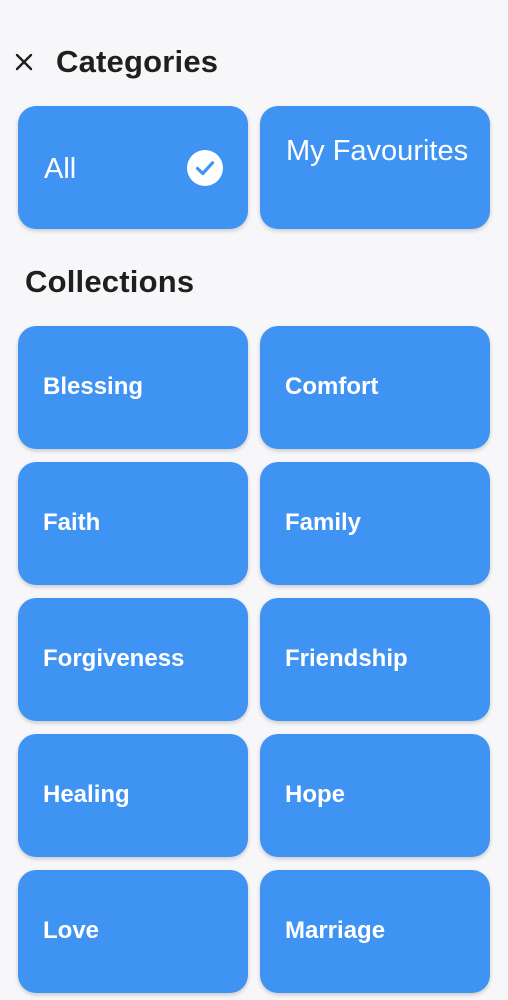  What do you see at coordinates (133, 523) in the screenshot?
I see `collection-card-faith: Faith` at bounding box center [133, 523].